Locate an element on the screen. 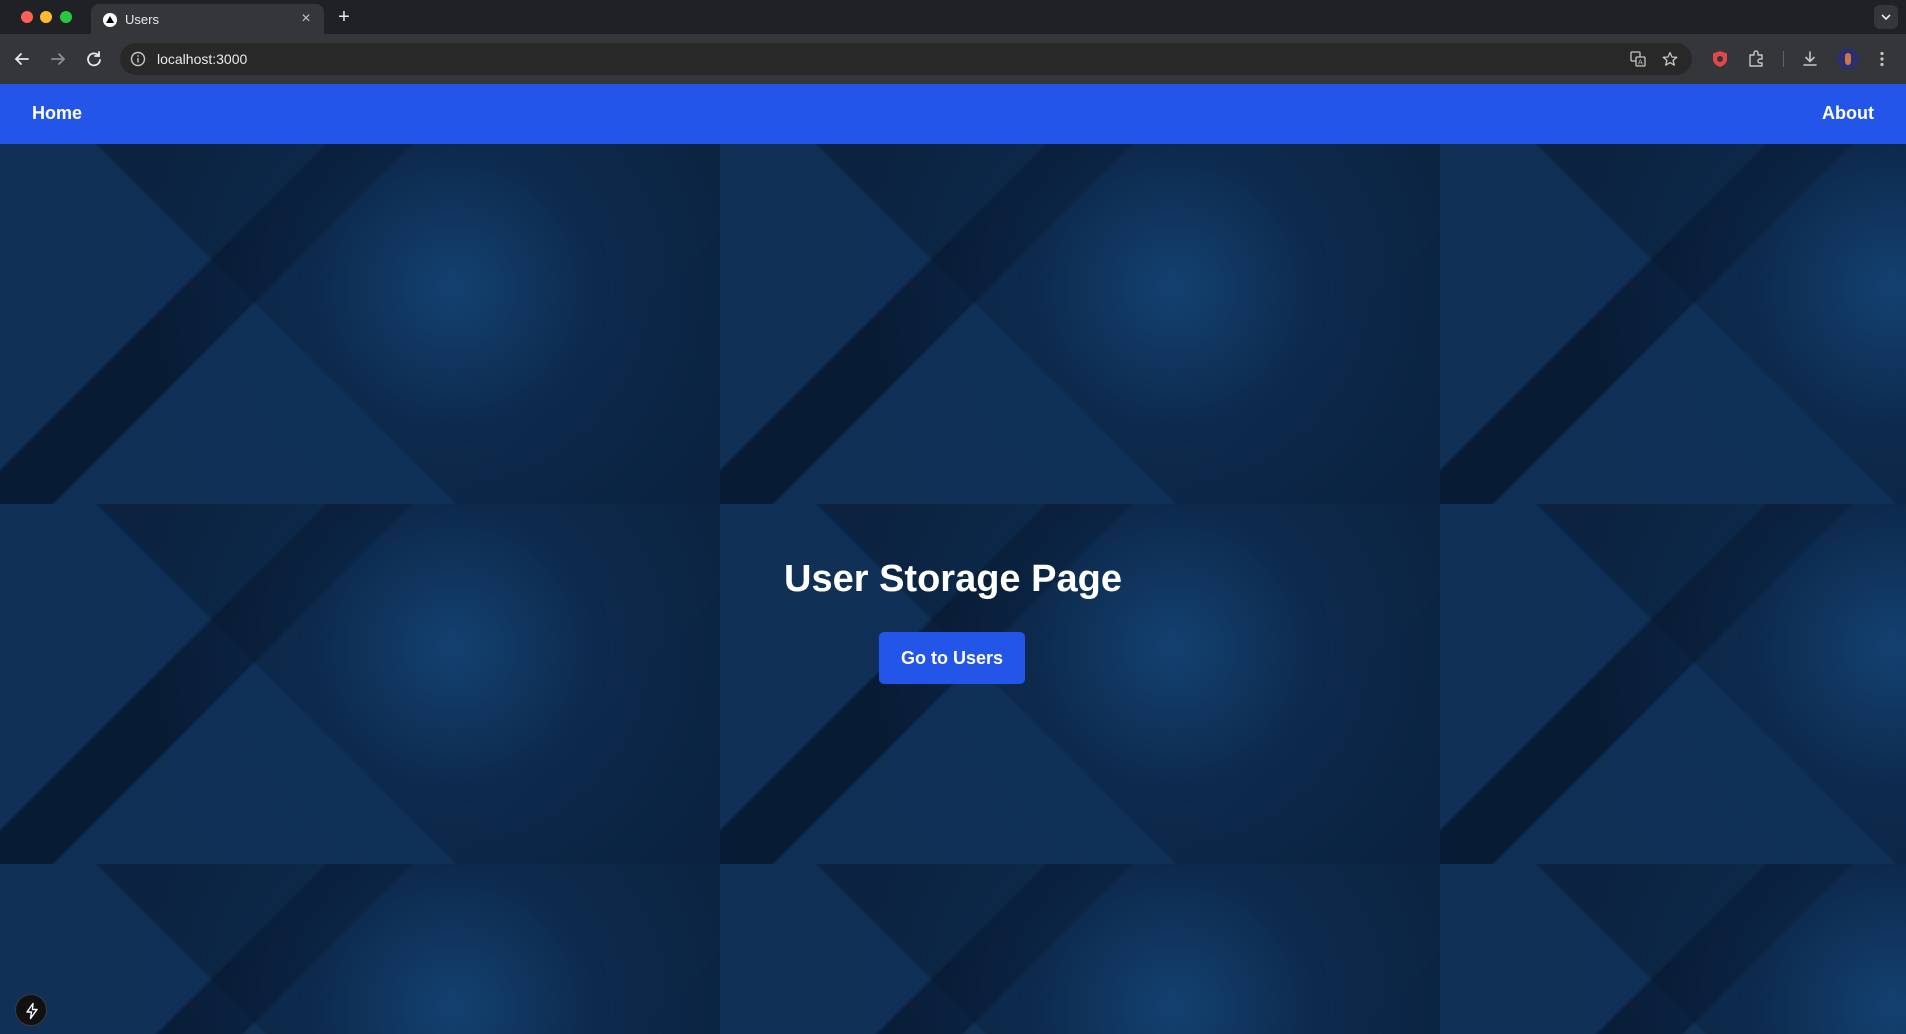 This screenshot has width=1906, height=1034. top-navbar: Home About is located at coordinates (953, 114).